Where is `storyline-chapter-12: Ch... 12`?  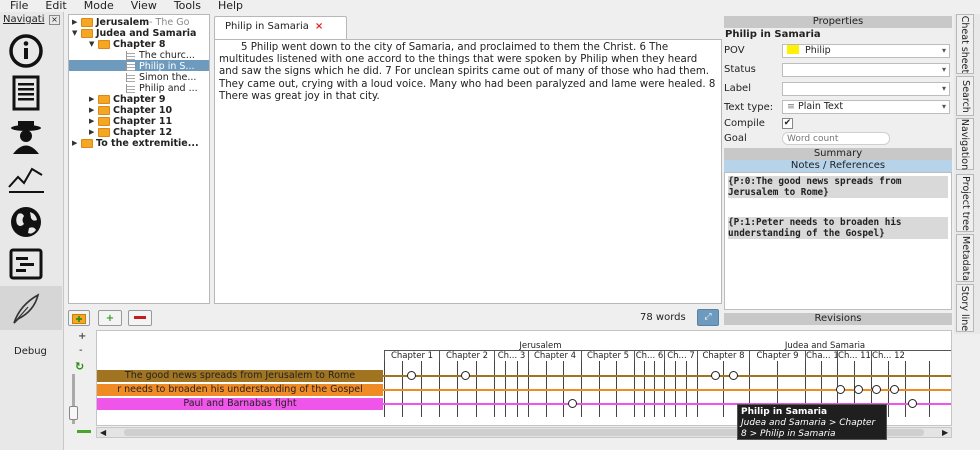 storyline-chapter-12: Ch... 12 is located at coordinates (888, 356).